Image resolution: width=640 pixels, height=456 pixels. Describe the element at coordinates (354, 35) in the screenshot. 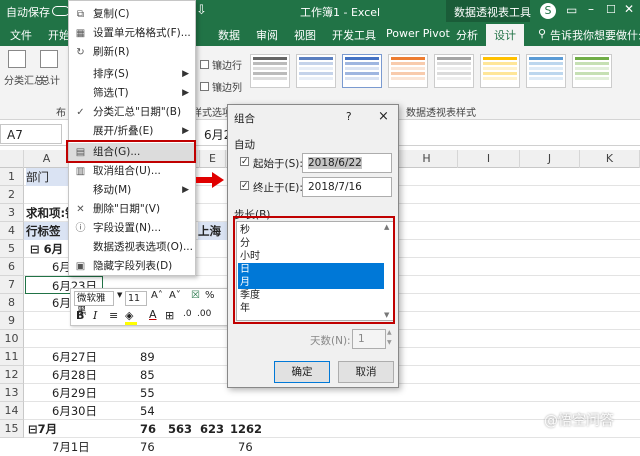

I see `tab-developer: 开发工具` at that location.